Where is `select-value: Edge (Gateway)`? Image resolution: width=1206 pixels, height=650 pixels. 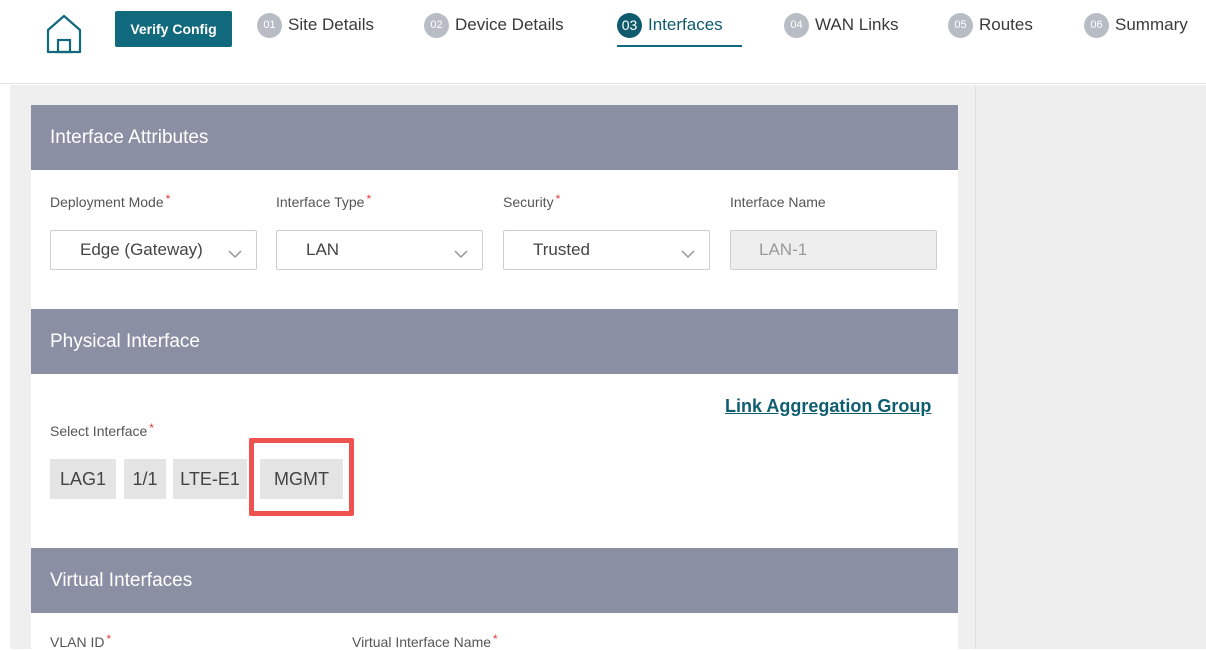 select-value: Edge (Gateway) is located at coordinates (141, 249).